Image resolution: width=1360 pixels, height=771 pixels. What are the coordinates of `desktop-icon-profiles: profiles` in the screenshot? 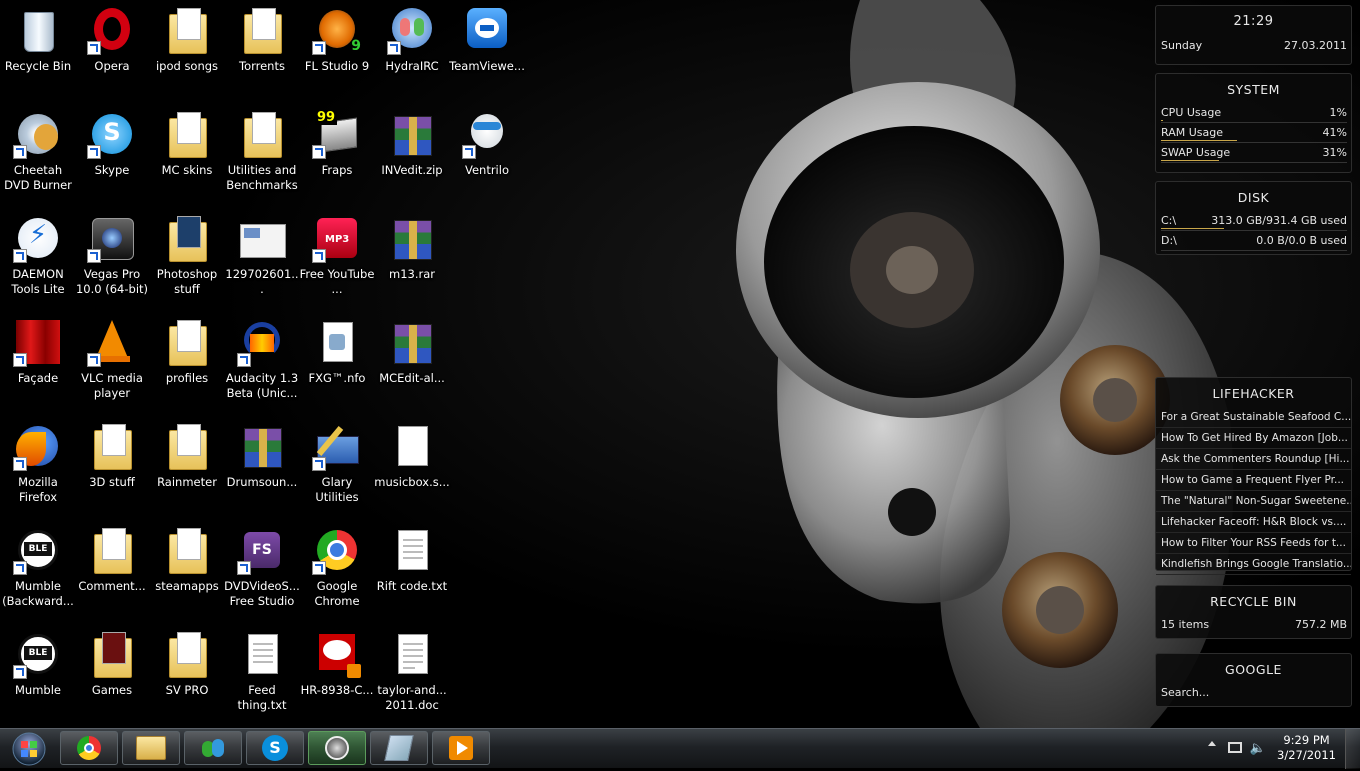 It's located at (187, 364).